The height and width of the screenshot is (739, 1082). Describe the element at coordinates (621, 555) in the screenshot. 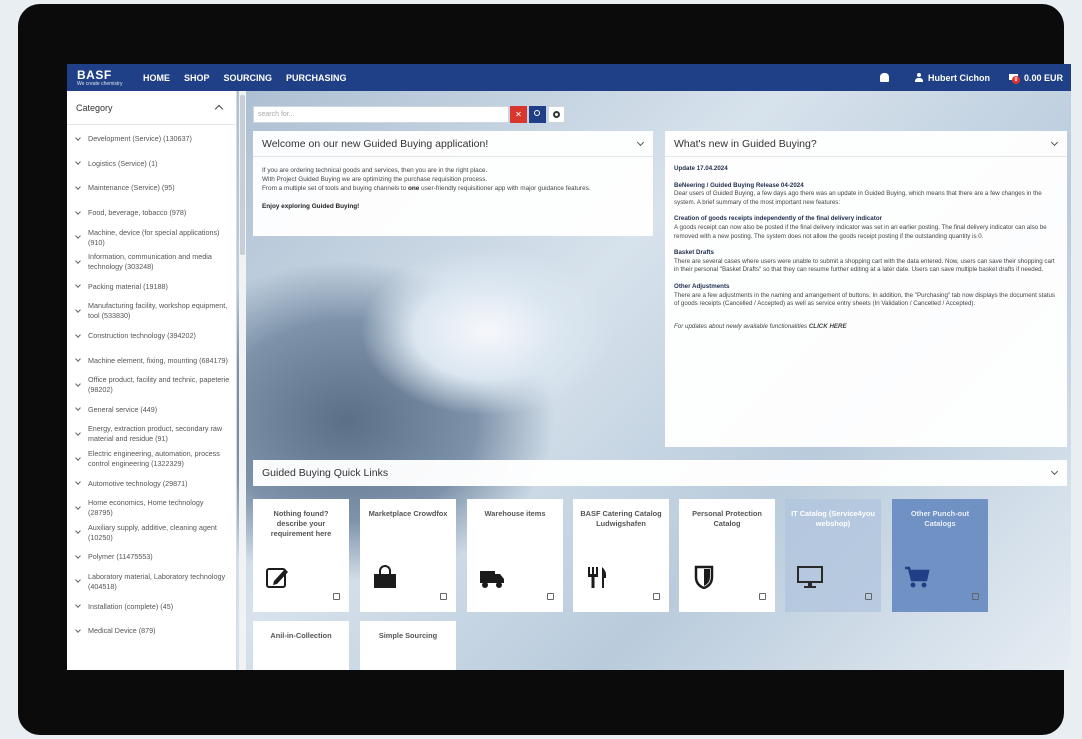

I see `quick-link-tile: BASF Catering Catalog Ludwigshafen` at that location.